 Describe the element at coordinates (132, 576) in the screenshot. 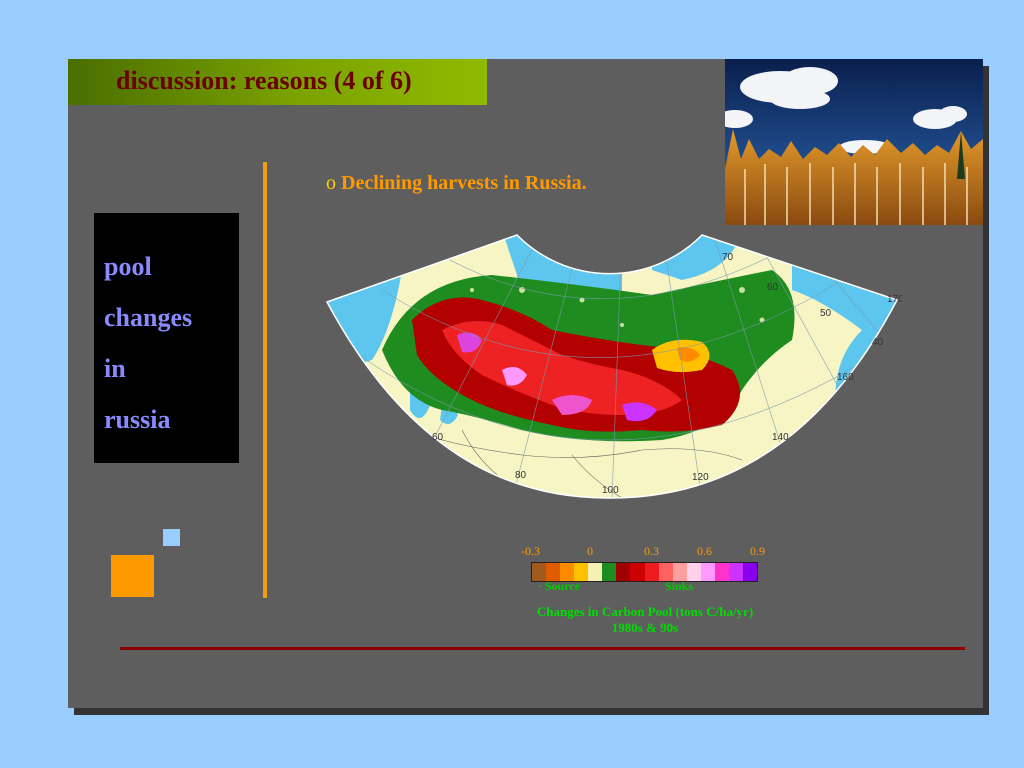

I see `decor-square-orange` at that location.